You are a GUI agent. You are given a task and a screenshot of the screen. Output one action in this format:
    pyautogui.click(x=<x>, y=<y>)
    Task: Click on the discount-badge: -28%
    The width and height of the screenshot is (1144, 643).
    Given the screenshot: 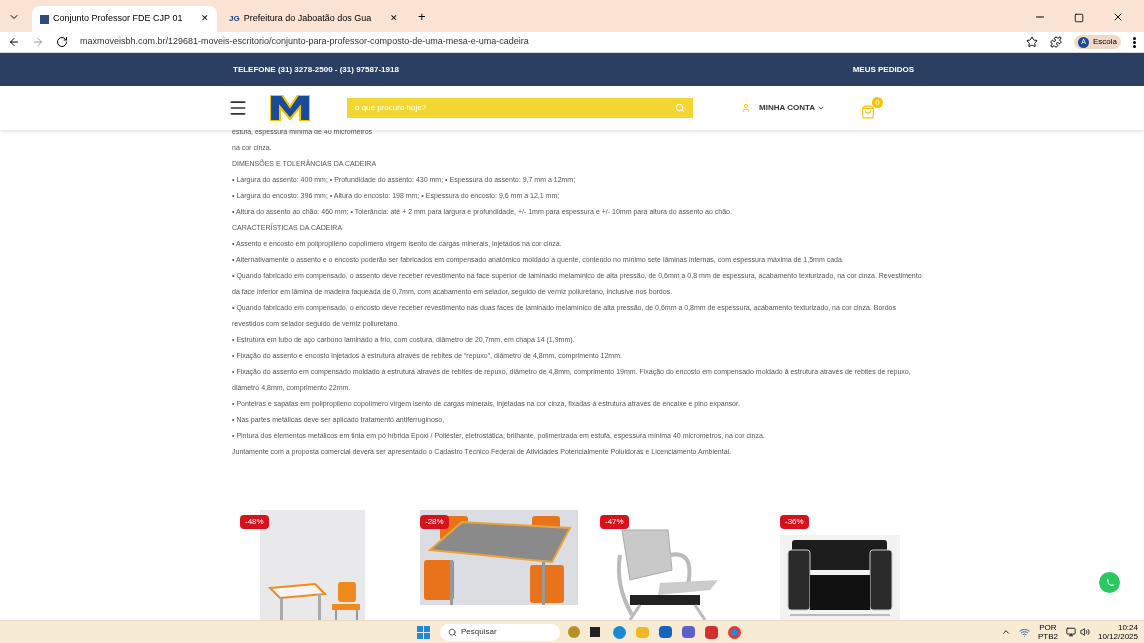 What is the action you would take?
    pyautogui.click(x=434, y=522)
    